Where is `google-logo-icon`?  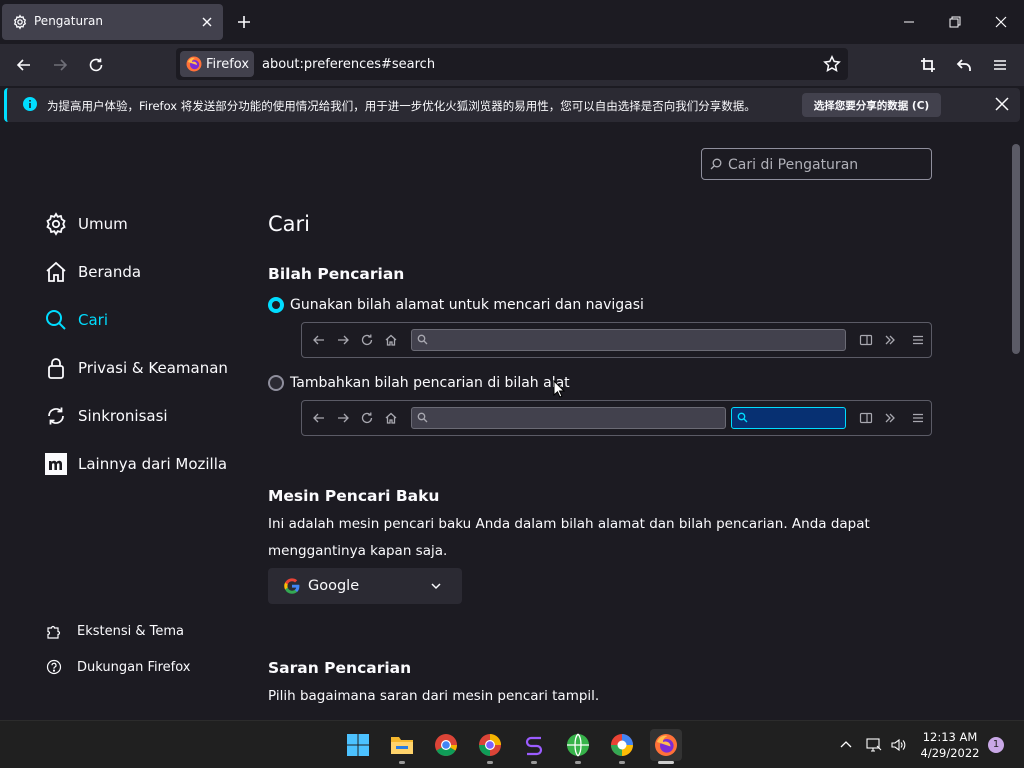
google-logo-icon is located at coordinates (292, 586).